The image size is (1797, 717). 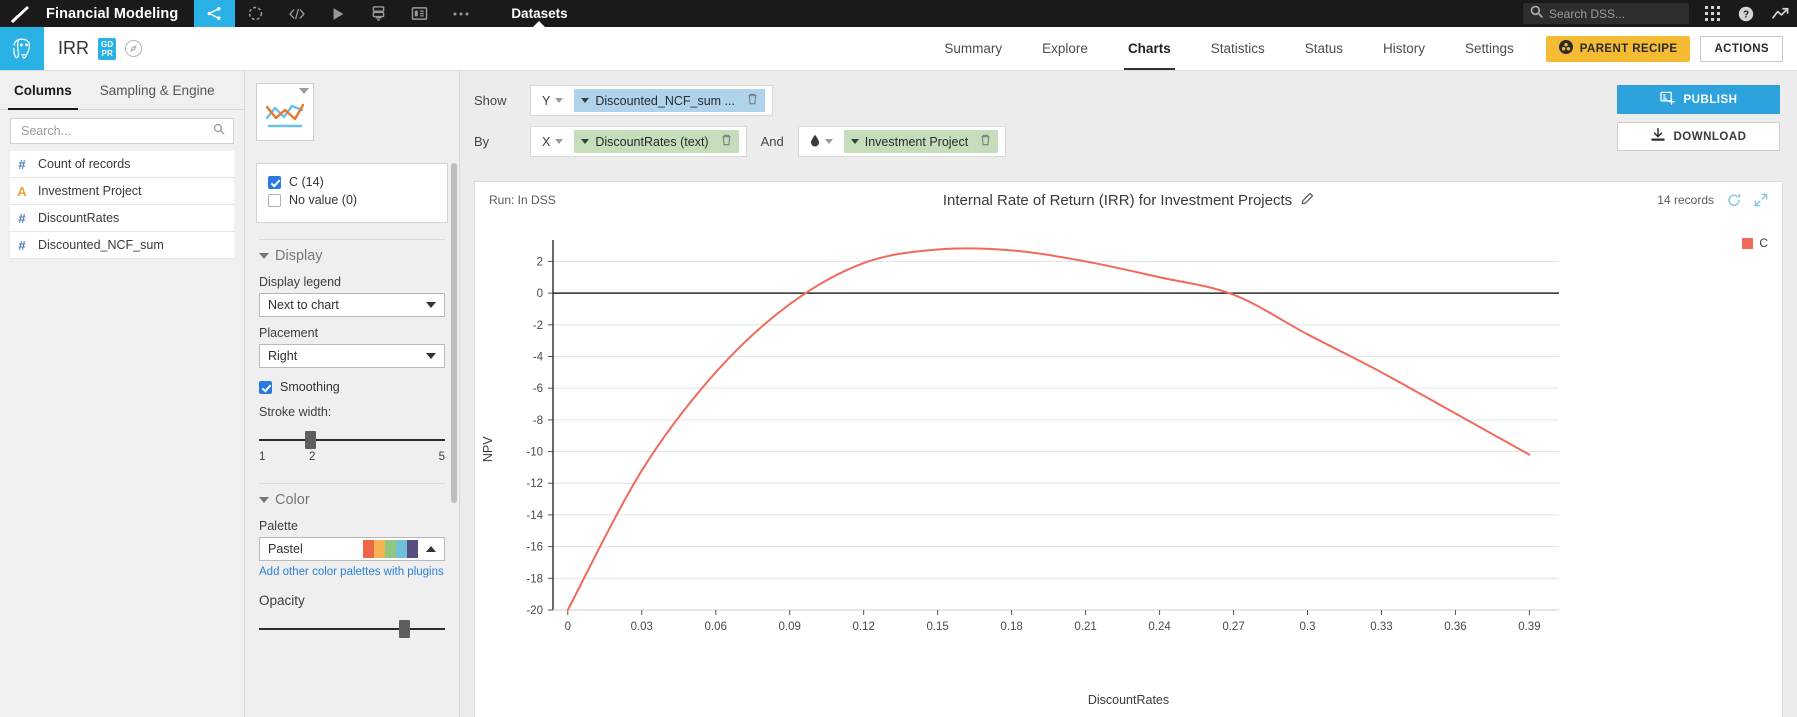 I want to click on smoothing-checkbox: Smoothing, so click(x=352, y=387).